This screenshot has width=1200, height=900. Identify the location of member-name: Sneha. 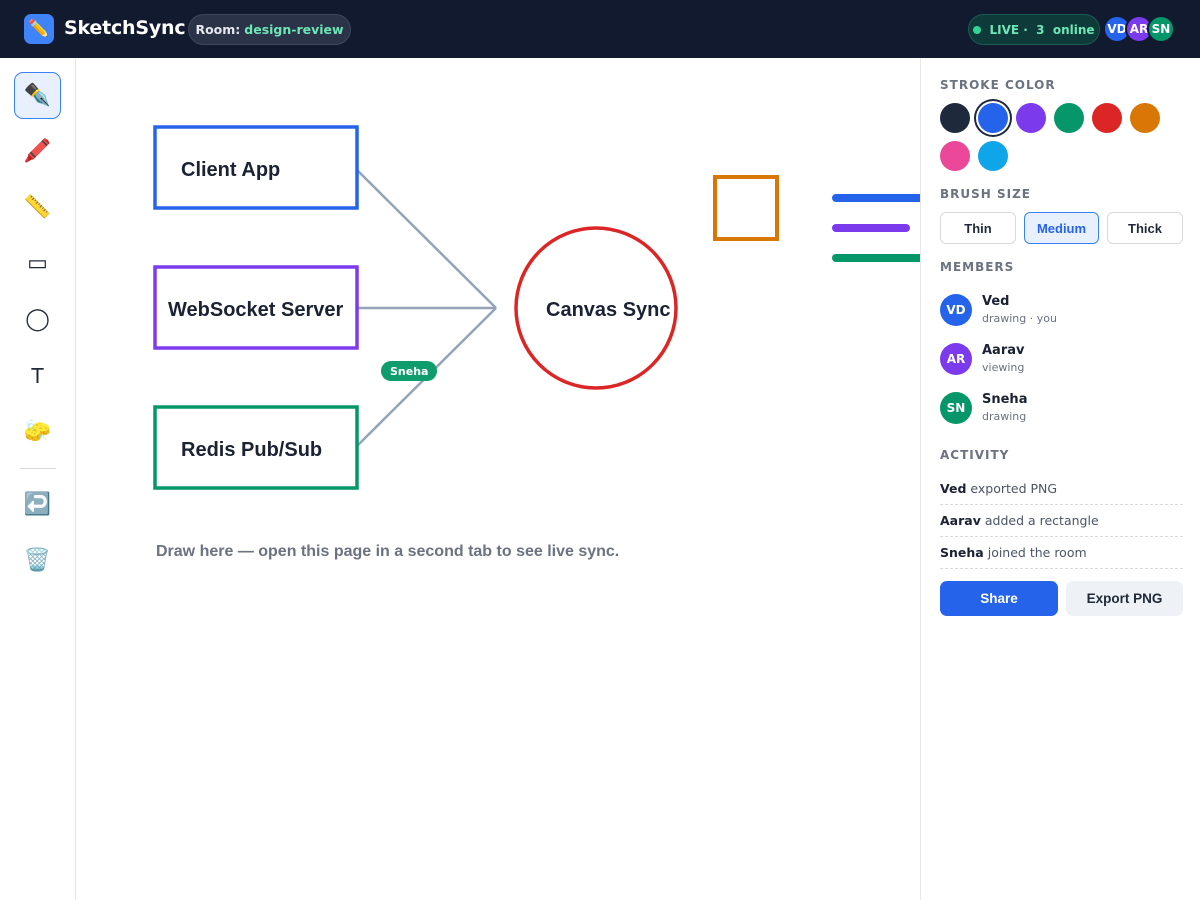
(1005, 399).